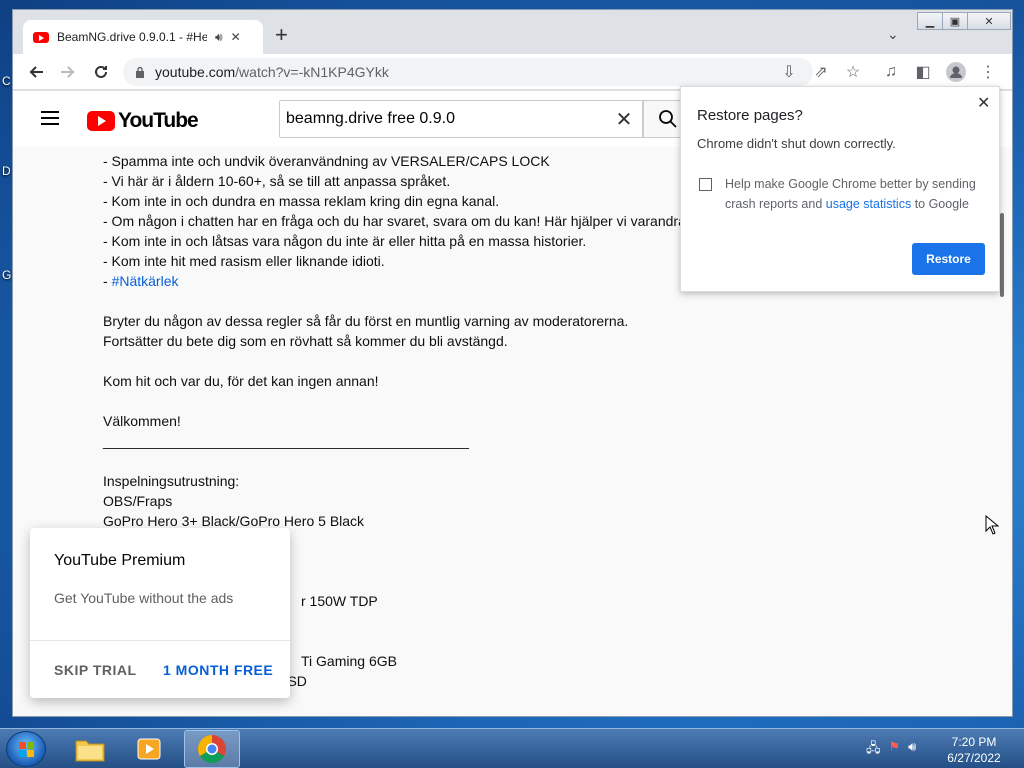 This screenshot has height=768, width=1024. Describe the element at coordinates (853, 72) in the screenshot. I see `bookmark-star-icon: ☆` at that location.